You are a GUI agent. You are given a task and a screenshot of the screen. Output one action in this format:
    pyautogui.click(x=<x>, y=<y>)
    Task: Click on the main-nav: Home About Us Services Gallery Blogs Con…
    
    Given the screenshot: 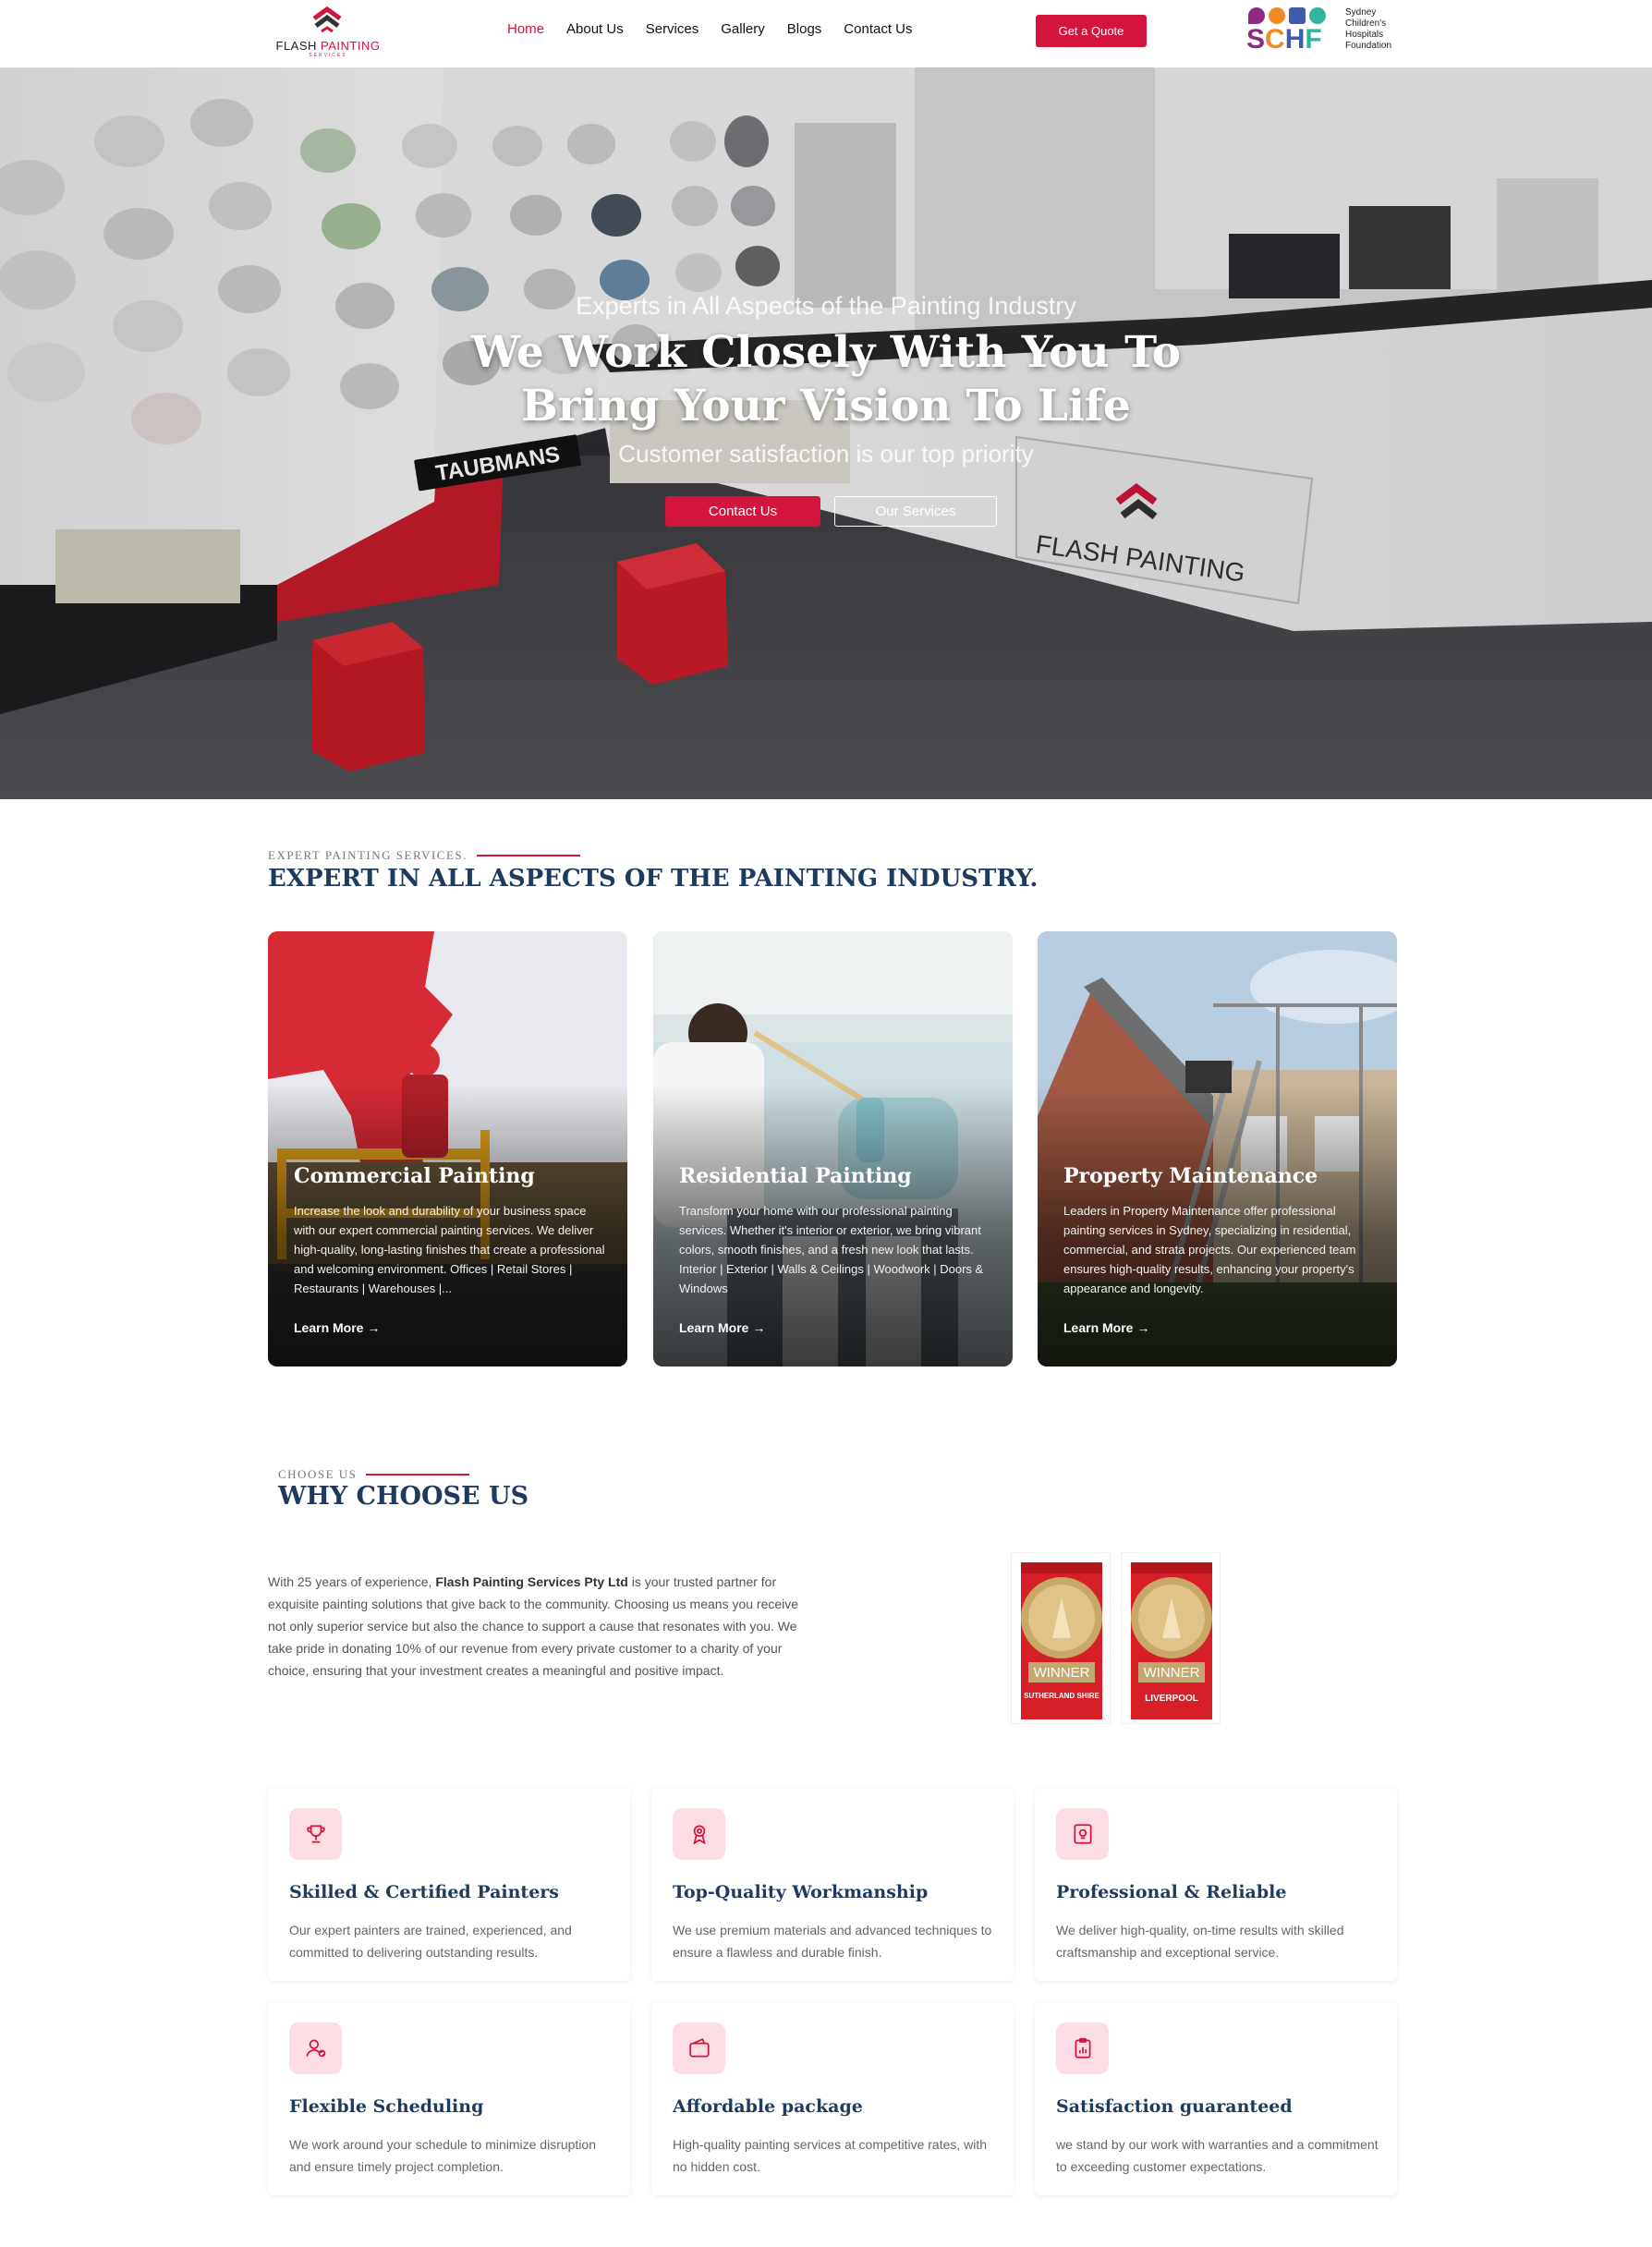 What is the action you would take?
    pyautogui.click(x=721, y=30)
    